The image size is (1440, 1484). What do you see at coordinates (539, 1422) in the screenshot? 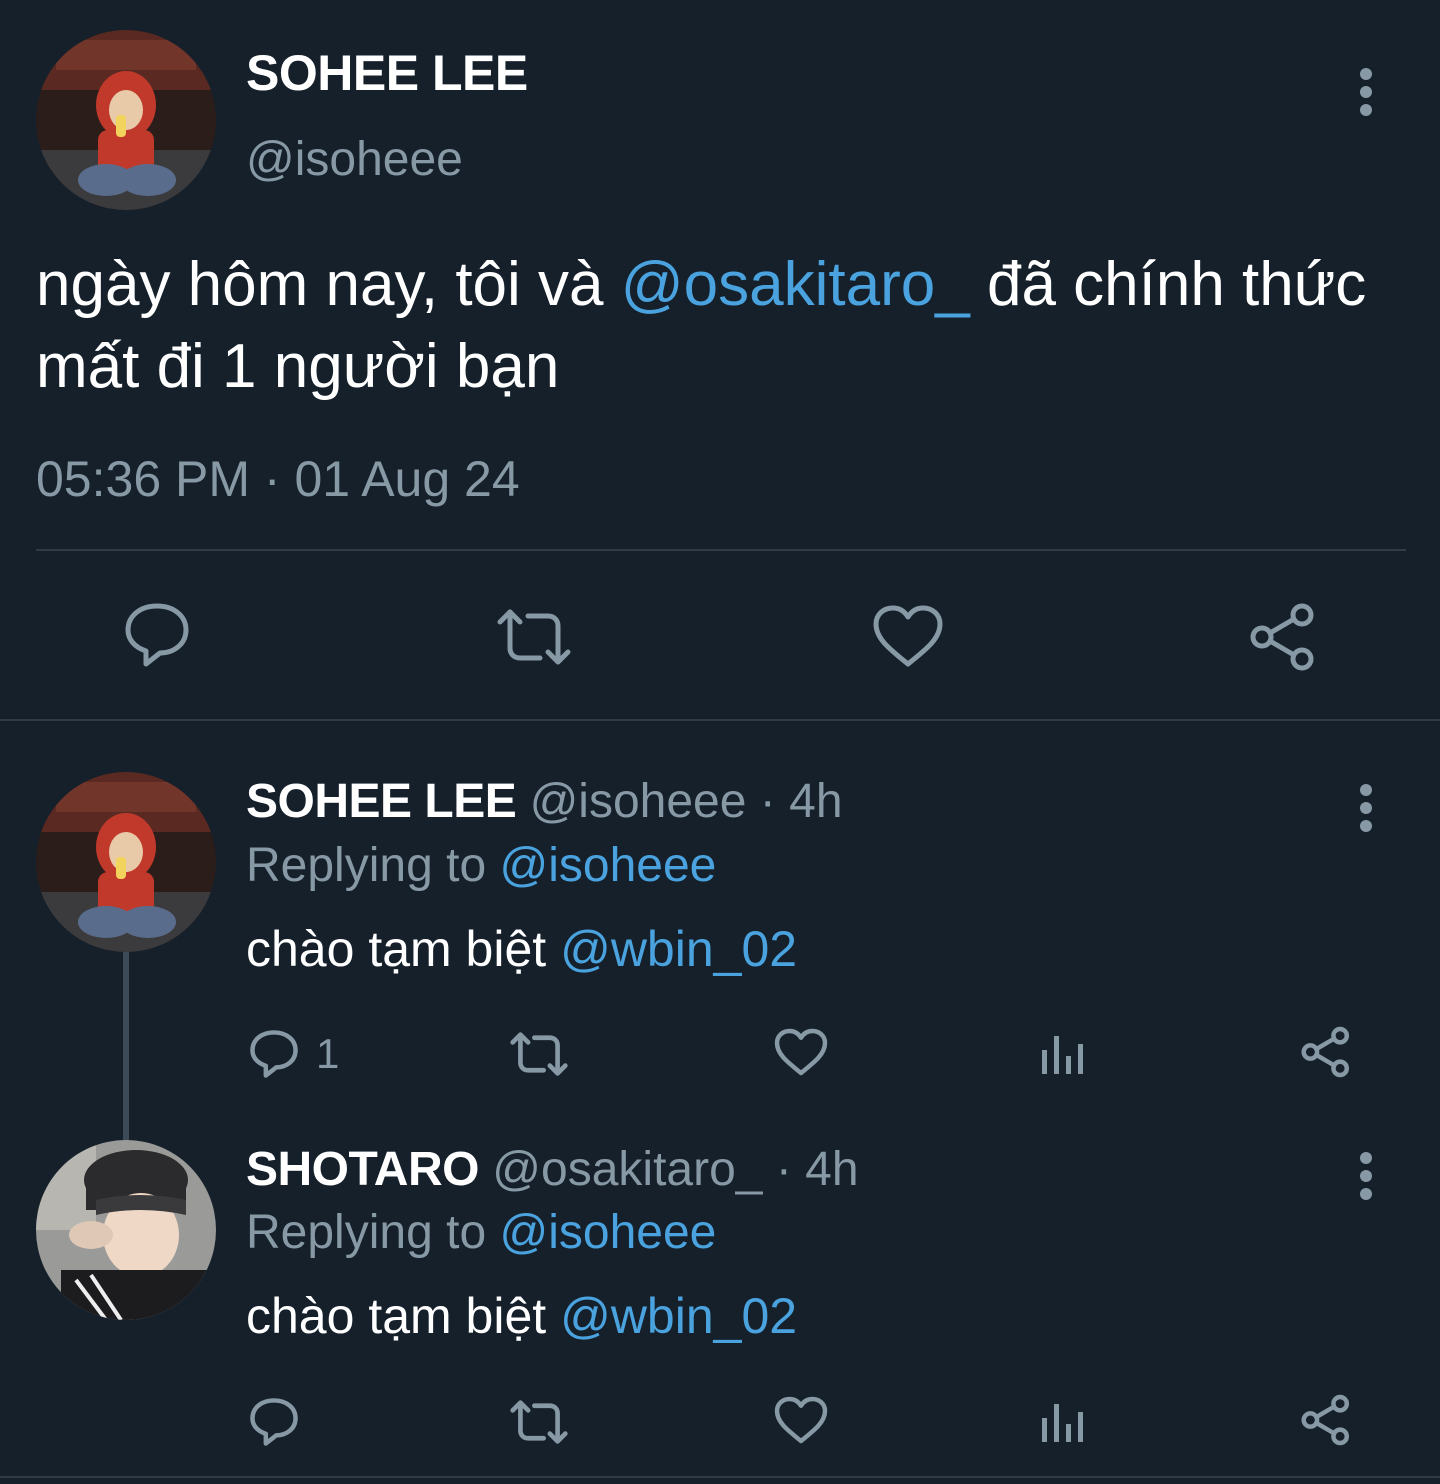
I see `reply2-retweet-icon` at bounding box center [539, 1422].